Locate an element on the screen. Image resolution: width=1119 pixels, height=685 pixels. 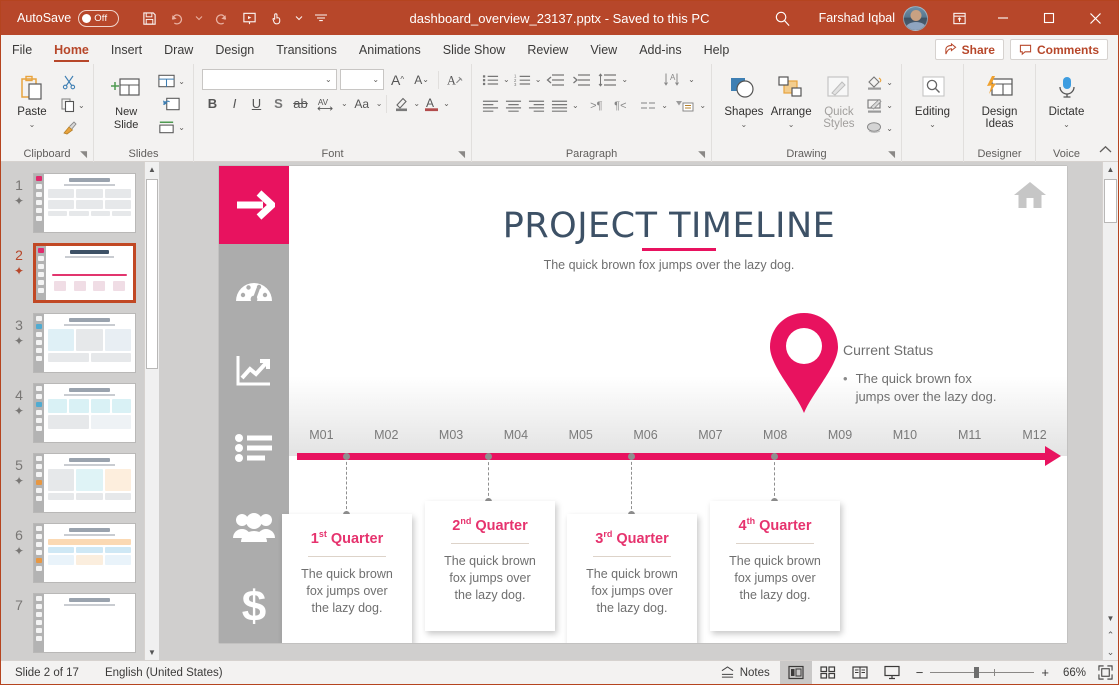
copy-button: ⌄ is located at coordinates (72, 105).